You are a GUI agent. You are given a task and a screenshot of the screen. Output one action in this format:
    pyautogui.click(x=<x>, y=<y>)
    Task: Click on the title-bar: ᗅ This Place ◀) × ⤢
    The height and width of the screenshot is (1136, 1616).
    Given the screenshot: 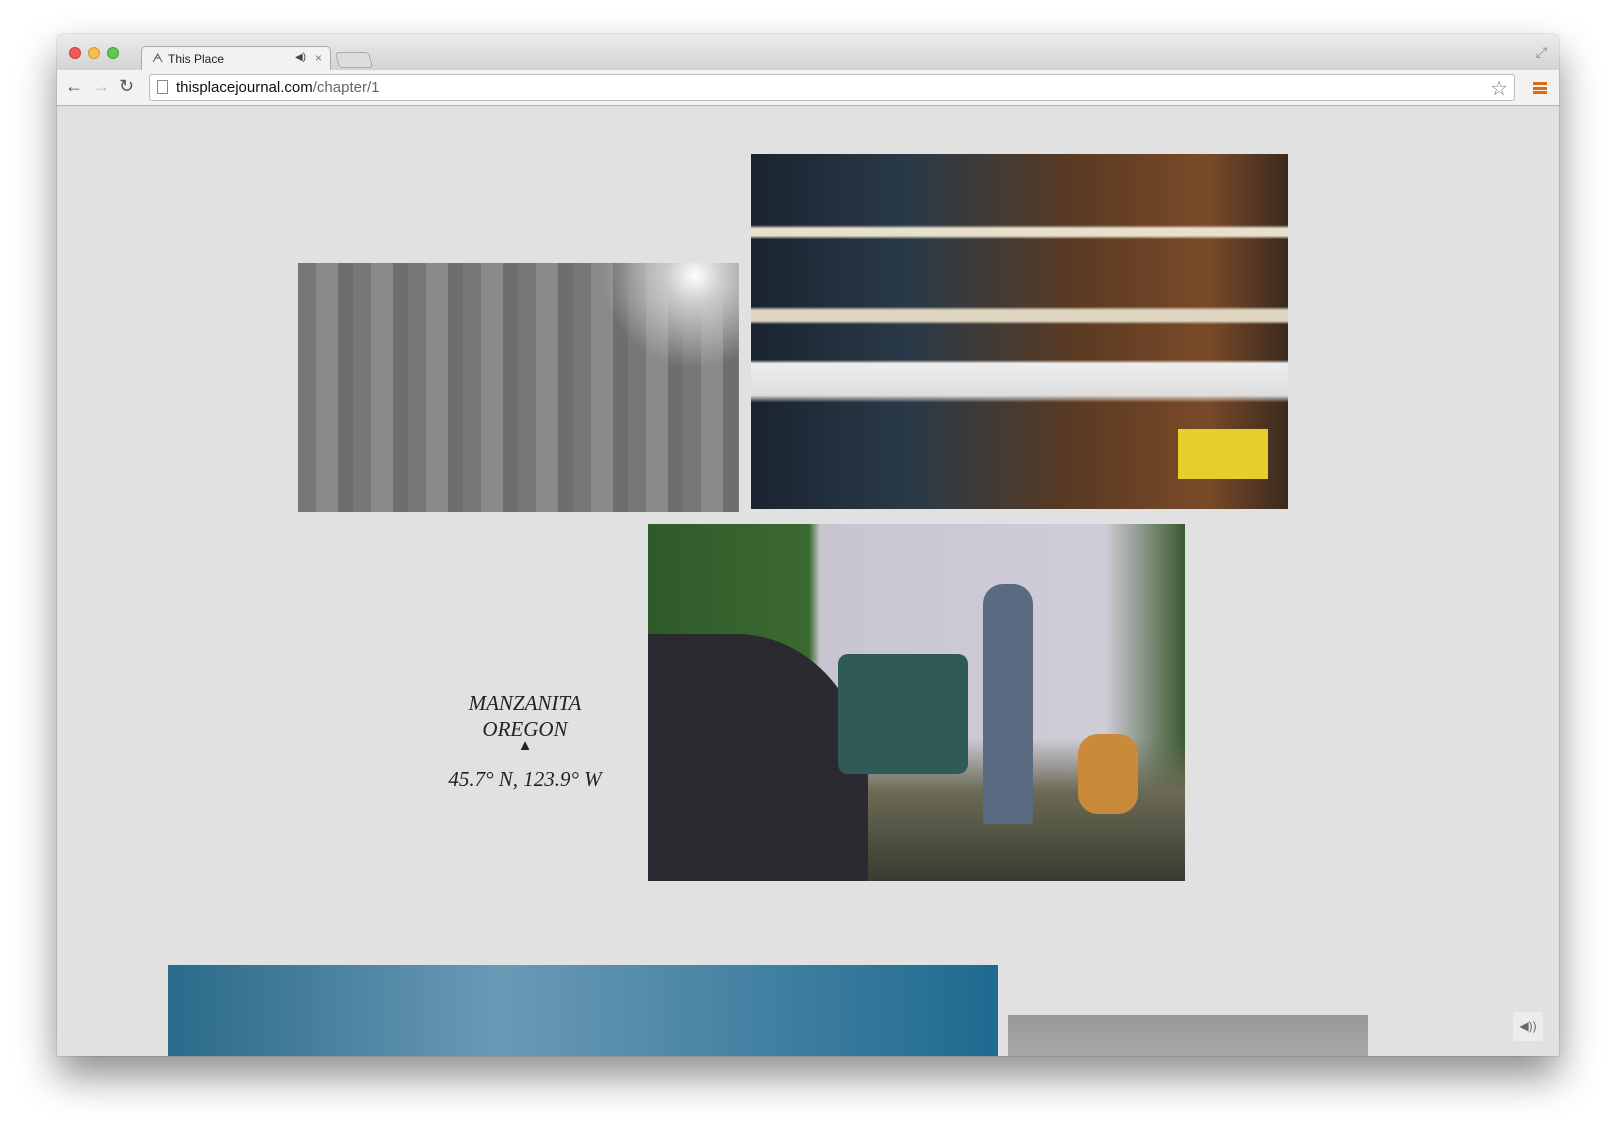 What is the action you would take?
    pyautogui.click(x=808, y=52)
    